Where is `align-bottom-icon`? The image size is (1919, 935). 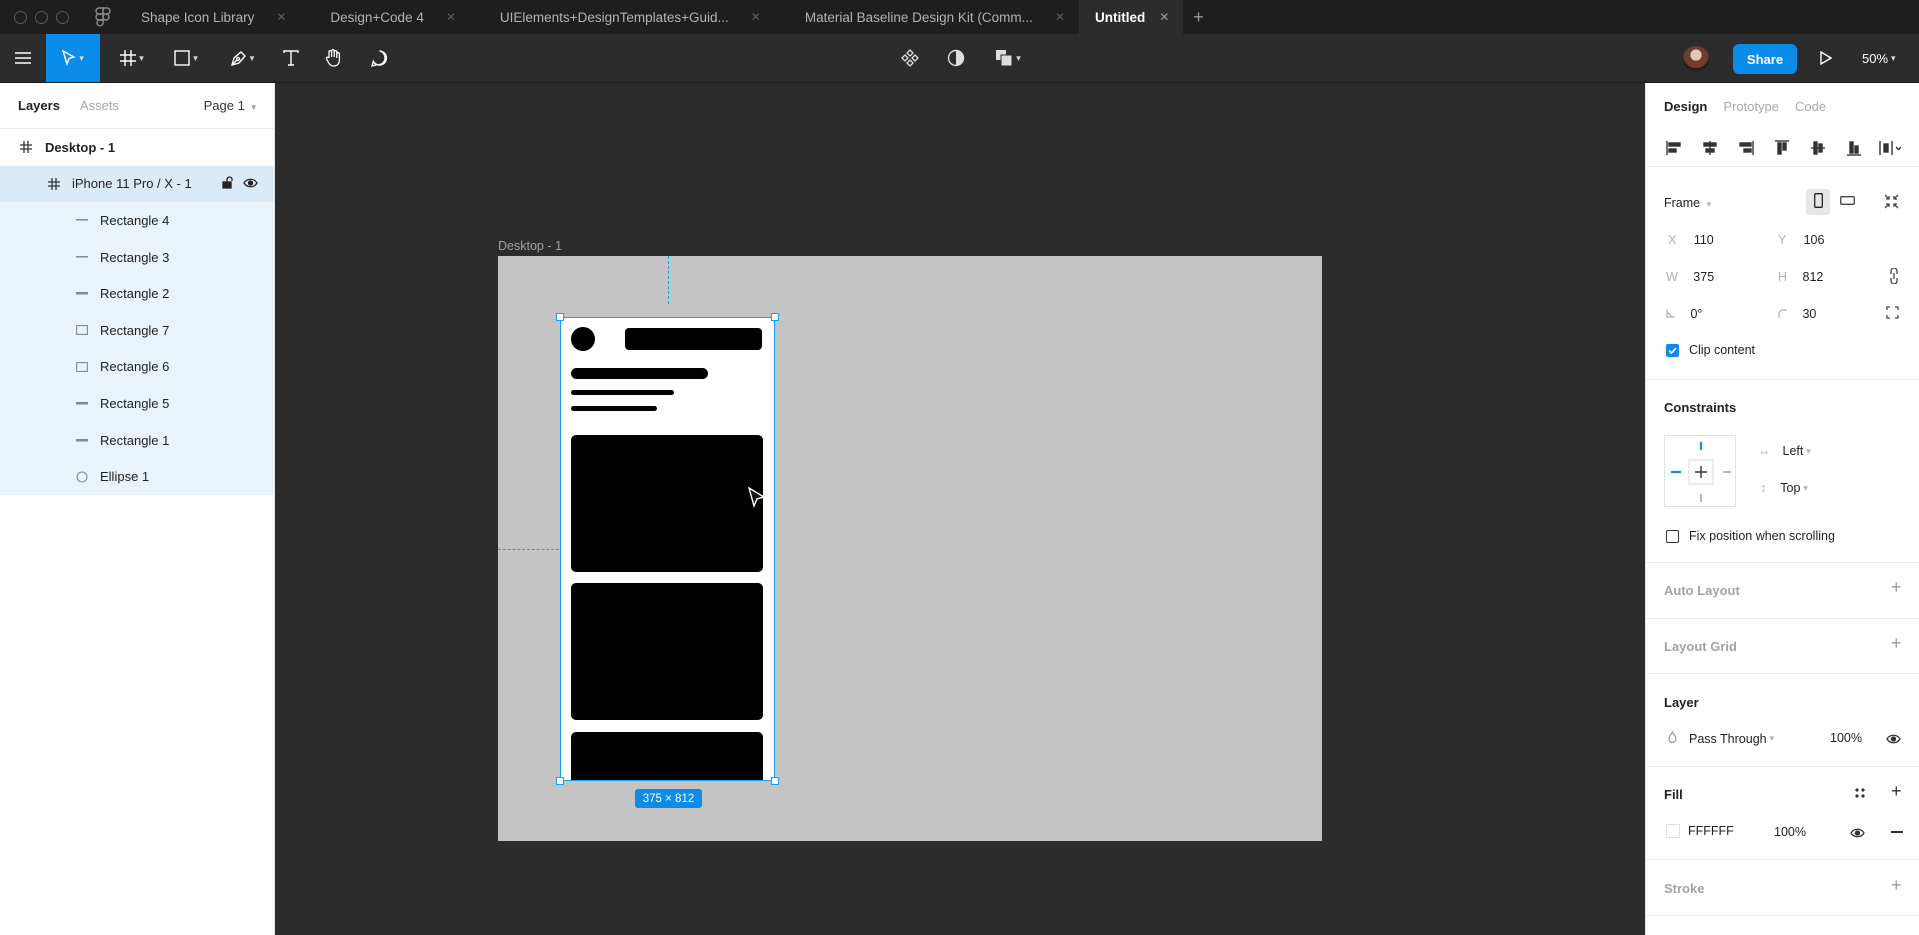
align-bottom-icon is located at coordinates (1854, 148).